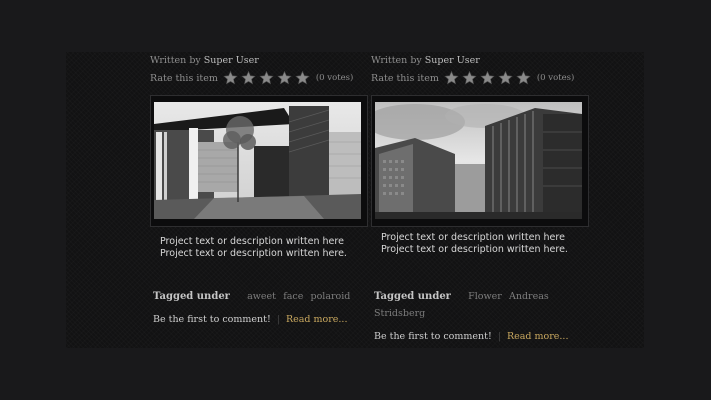  I want to click on tag-link: Stridsberg, so click(399, 313).